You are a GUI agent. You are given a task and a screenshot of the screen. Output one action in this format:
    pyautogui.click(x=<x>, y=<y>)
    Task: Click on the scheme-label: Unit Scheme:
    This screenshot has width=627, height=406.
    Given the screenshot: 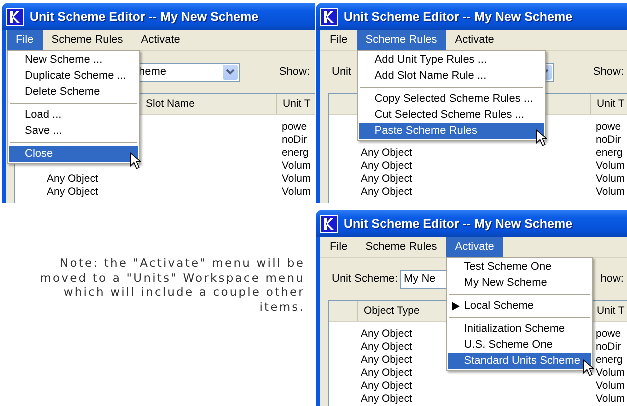 What is the action you would take?
    pyautogui.click(x=365, y=279)
    